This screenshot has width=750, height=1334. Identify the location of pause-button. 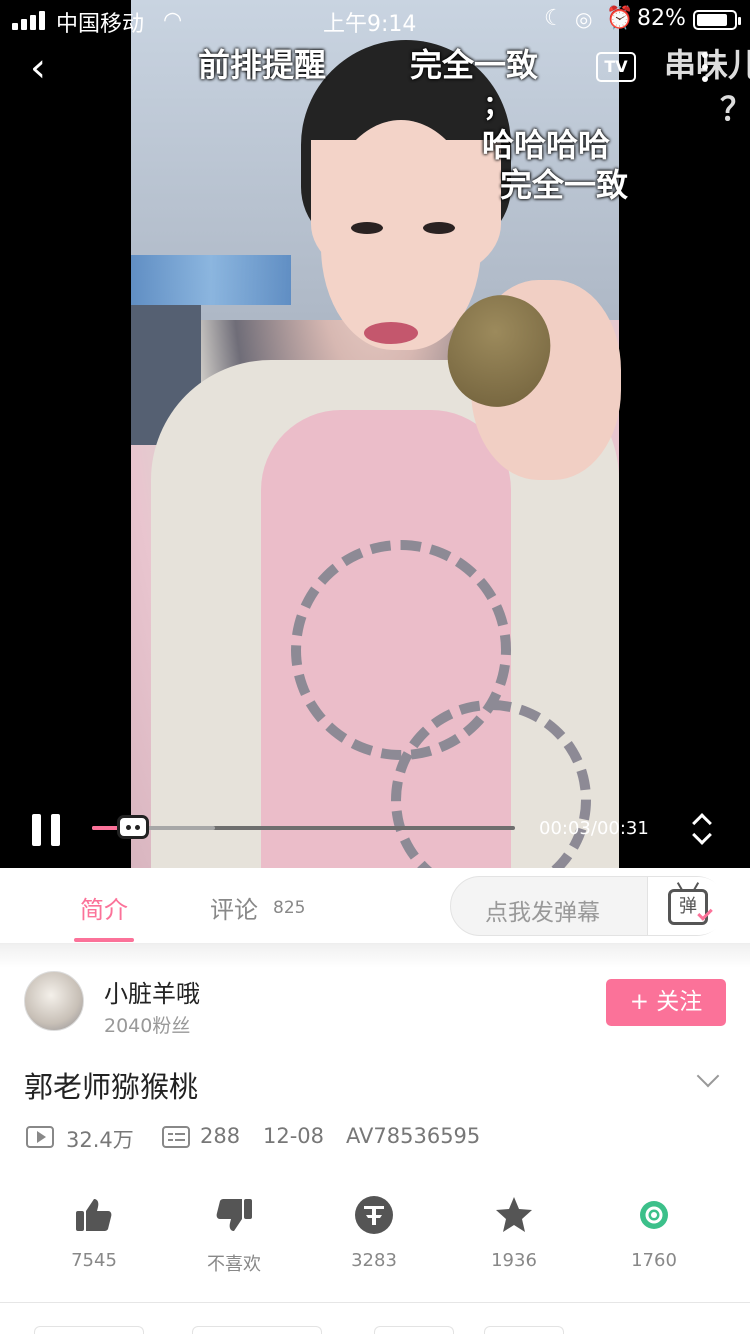
(46, 830).